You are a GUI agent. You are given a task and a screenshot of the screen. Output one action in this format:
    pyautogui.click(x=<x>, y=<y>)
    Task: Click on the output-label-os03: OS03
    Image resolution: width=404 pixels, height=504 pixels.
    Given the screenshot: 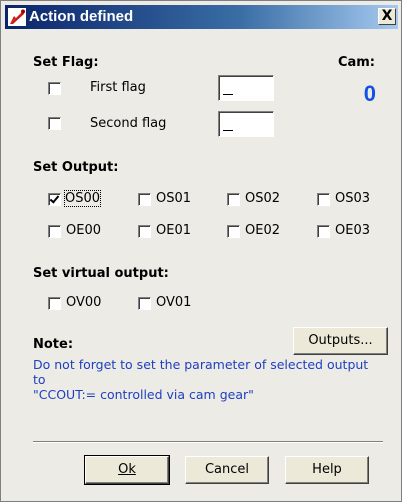 What is the action you would take?
    pyautogui.click(x=353, y=198)
    